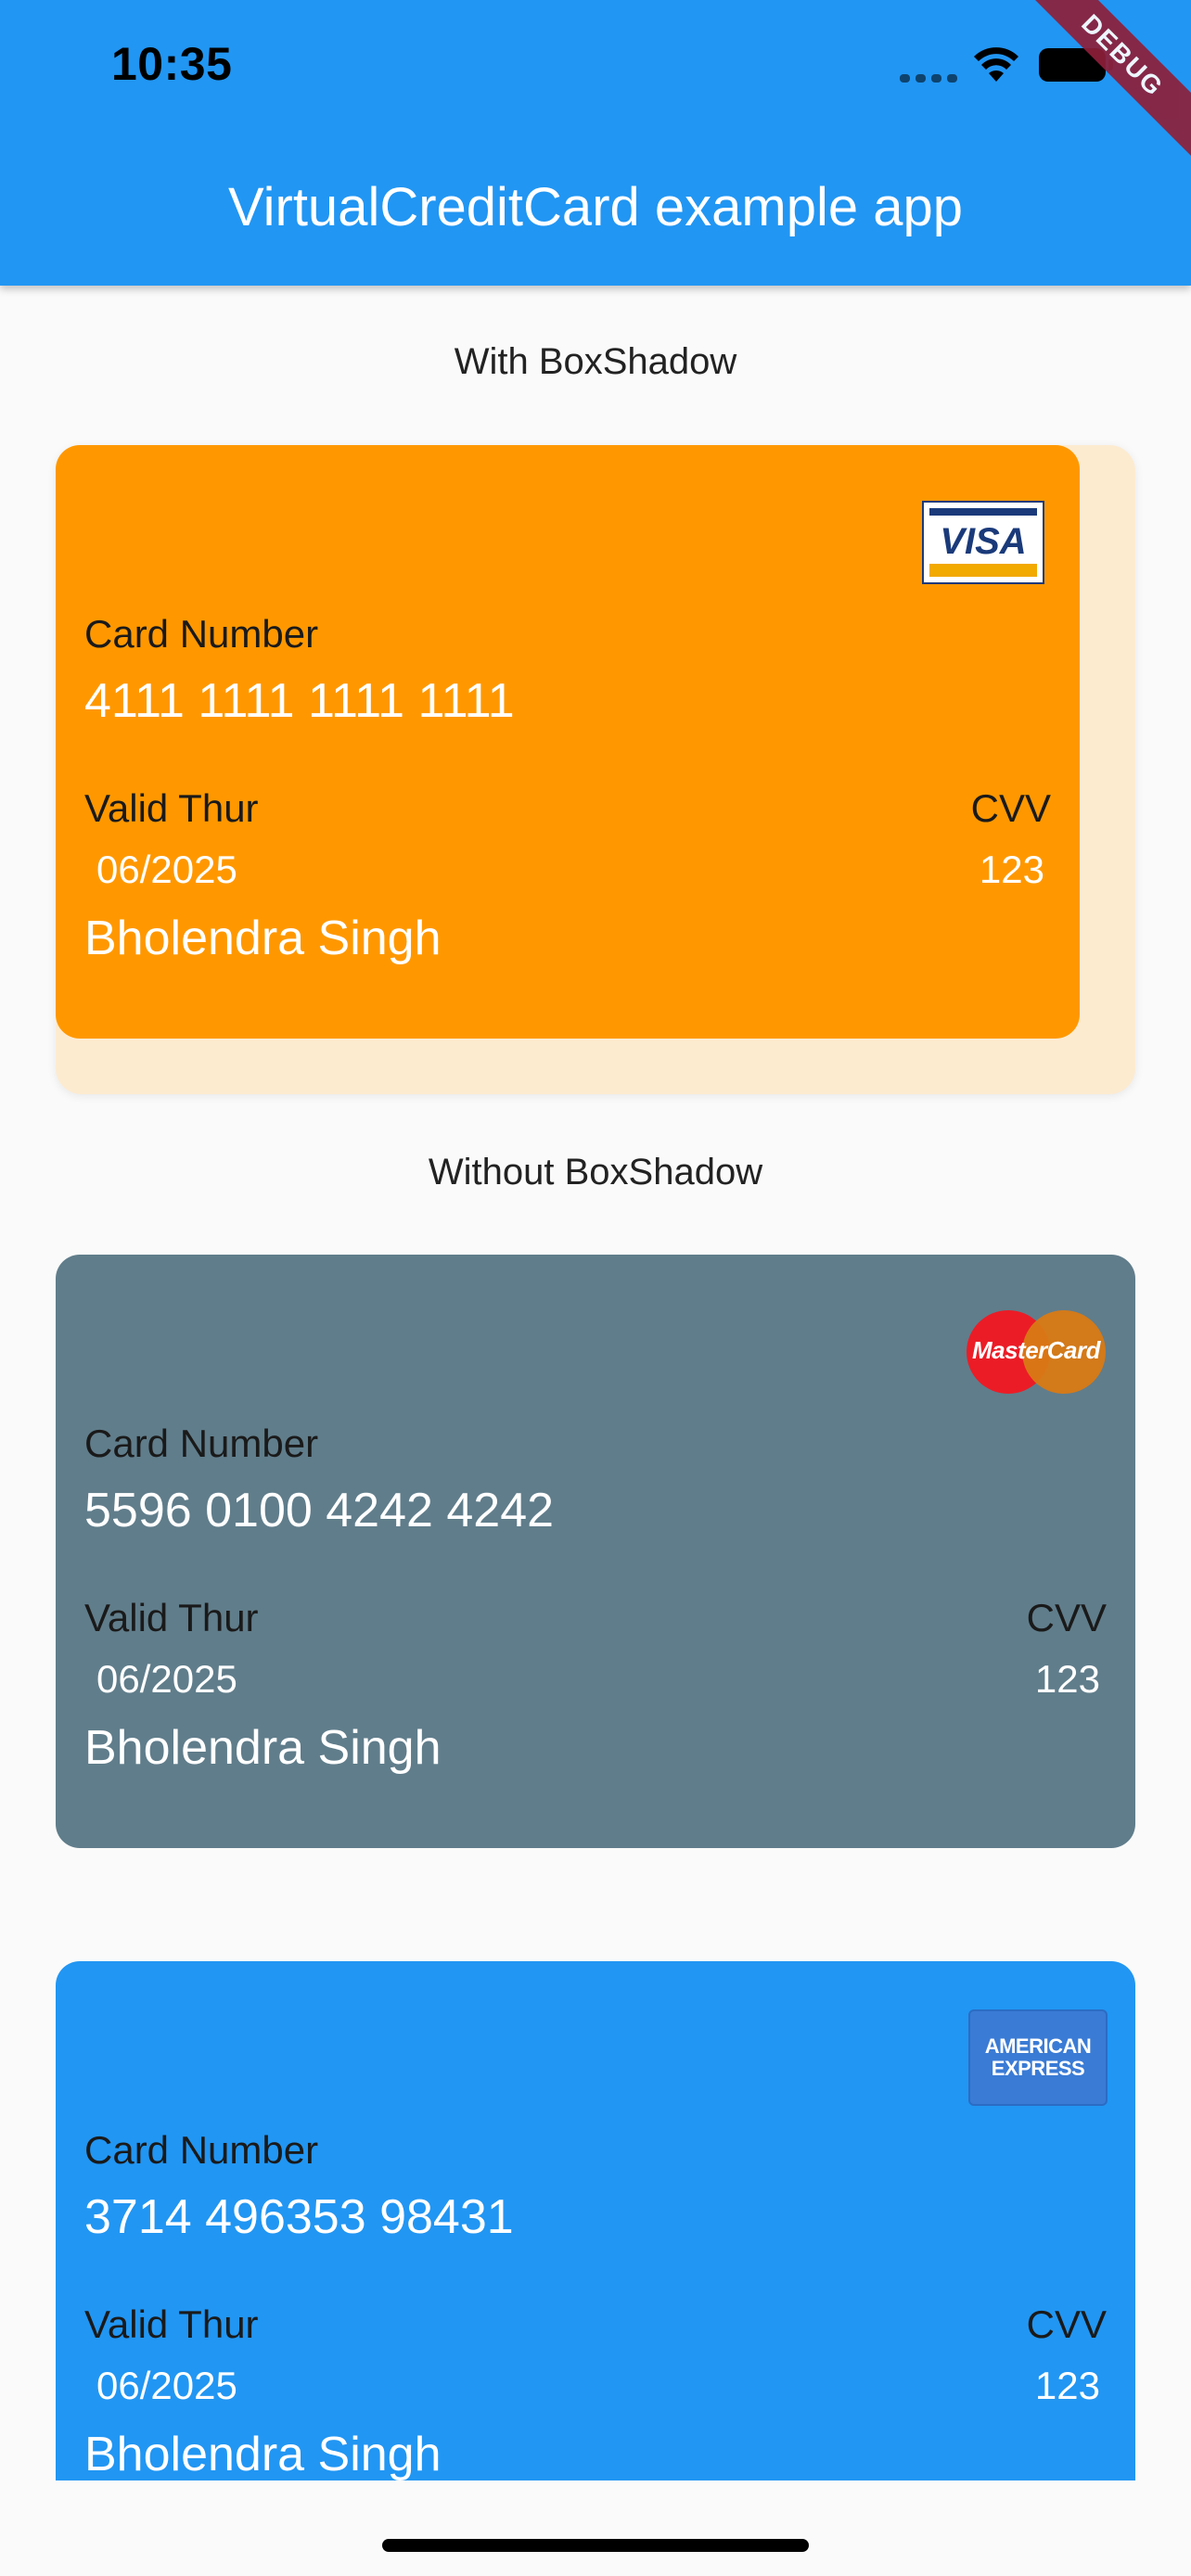  What do you see at coordinates (595, 1172) in the screenshot?
I see `section-label-without-shadow: Without BoxShadow` at bounding box center [595, 1172].